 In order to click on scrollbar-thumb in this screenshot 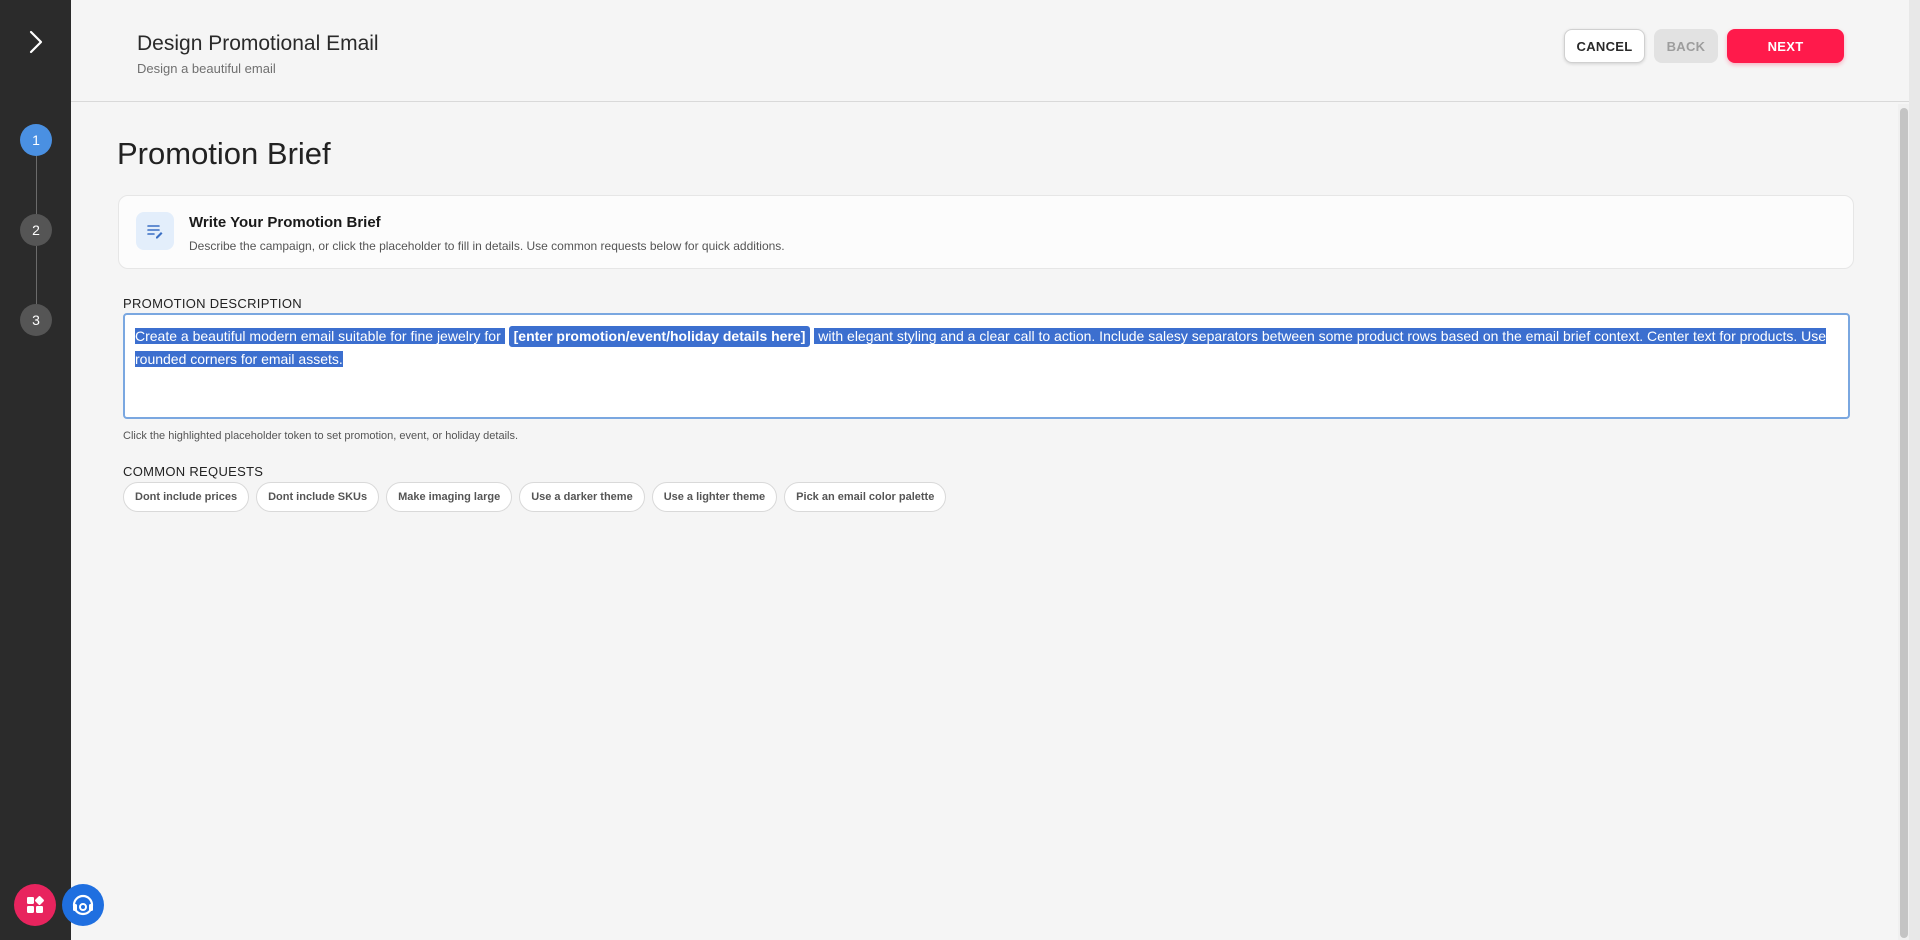, I will do `click(1904, 523)`.